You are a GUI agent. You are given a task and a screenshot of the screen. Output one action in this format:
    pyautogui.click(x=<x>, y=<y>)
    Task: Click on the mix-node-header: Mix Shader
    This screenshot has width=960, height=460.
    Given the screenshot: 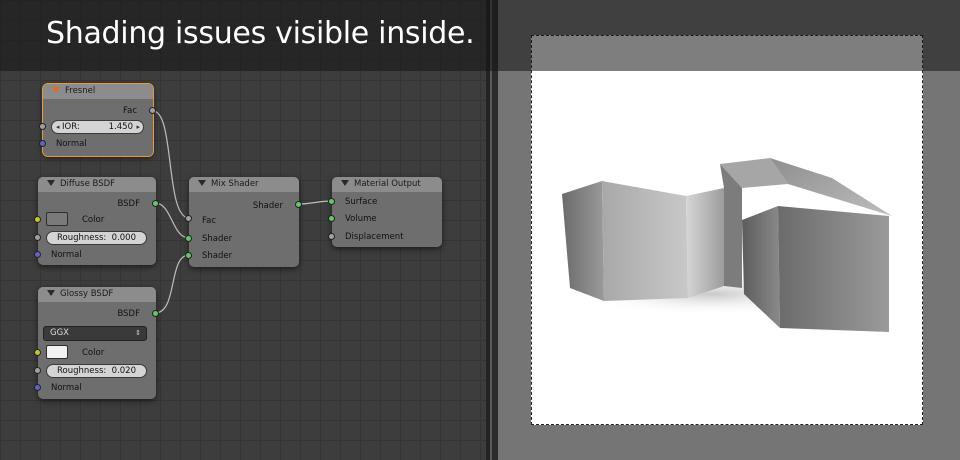 What is the action you would take?
    pyautogui.click(x=244, y=184)
    